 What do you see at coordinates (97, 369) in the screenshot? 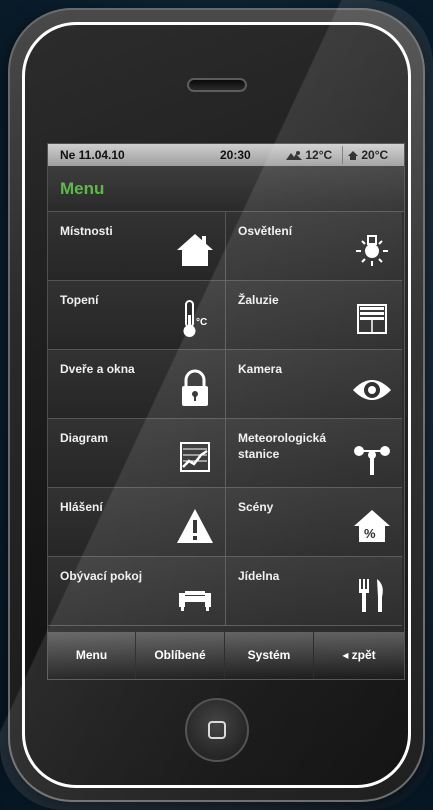
I see `menu-tile-label: Dveře a okna` at bounding box center [97, 369].